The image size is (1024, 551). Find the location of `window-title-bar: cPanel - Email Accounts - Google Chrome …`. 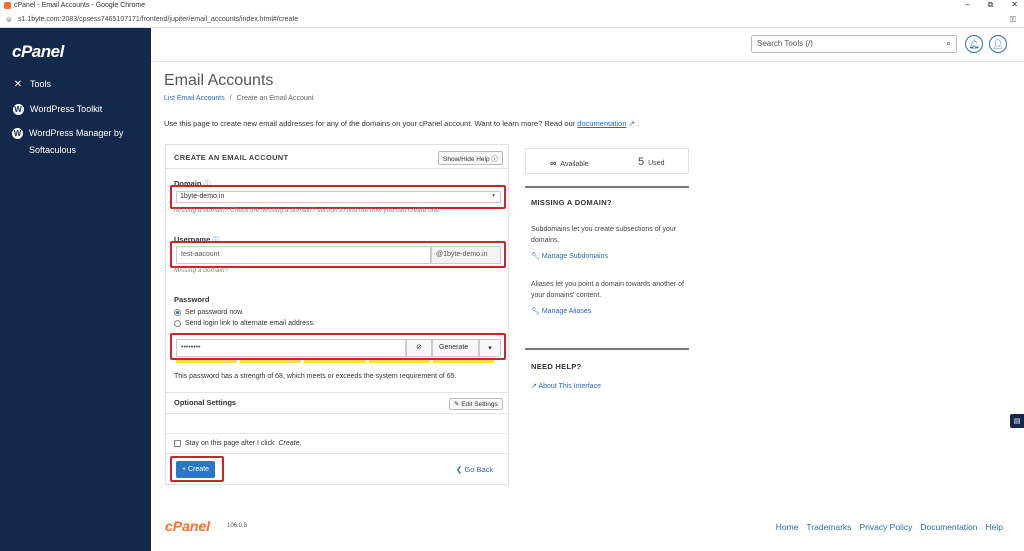

window-title-bar: cPanel - Email Accounts - Google Chrome … is located at coordinates (512, 6).